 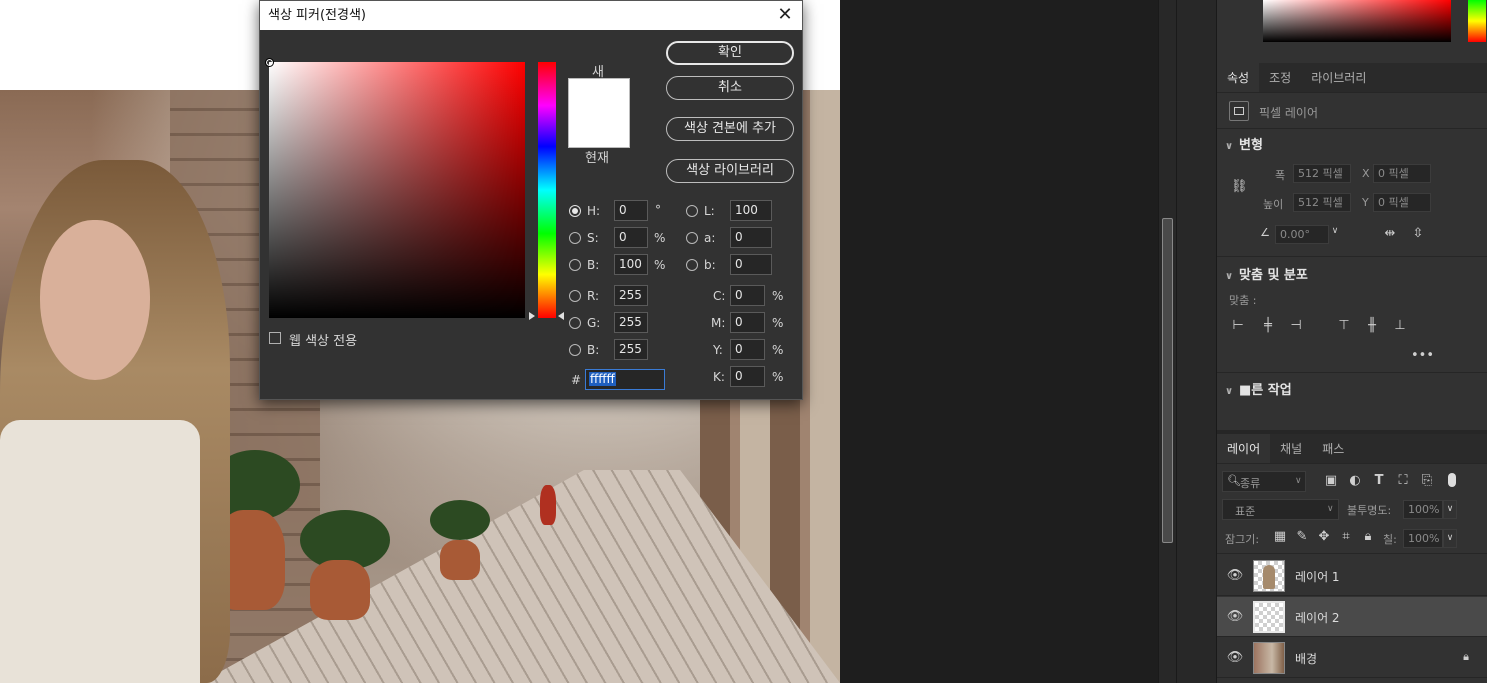 What do you see at coordinates (575, 211) in the screenshot?
I see `hue-radio` at bounding box center [575, 211].